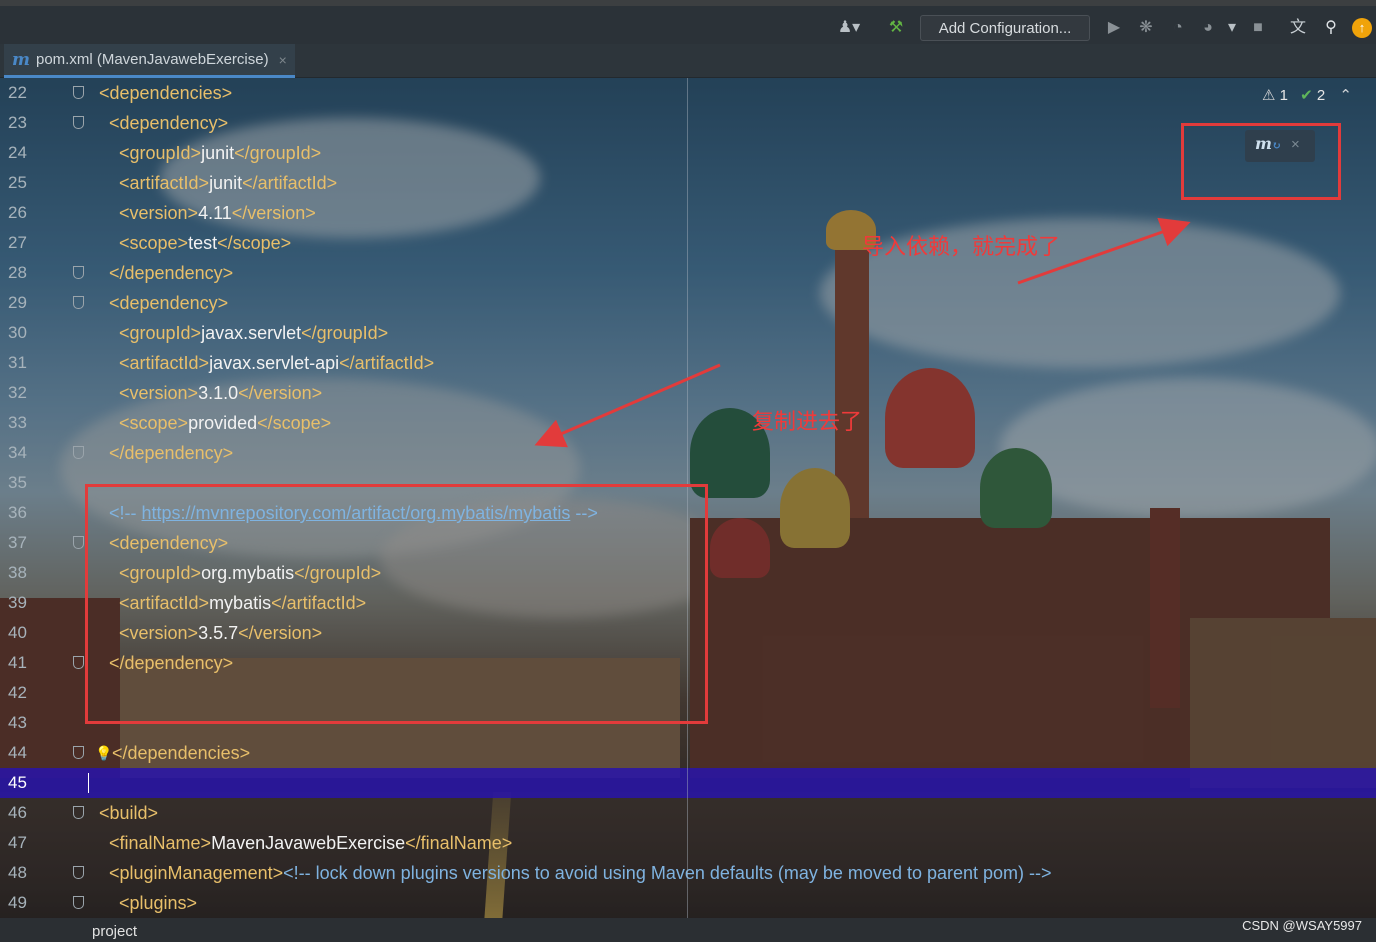 This screenshot has width=1376, height=942. What do you see at coordinates (688, 423) in the screenshot?
I see `code-line: 33 <scope>provided</scope>` at bounding box center [688, 423].